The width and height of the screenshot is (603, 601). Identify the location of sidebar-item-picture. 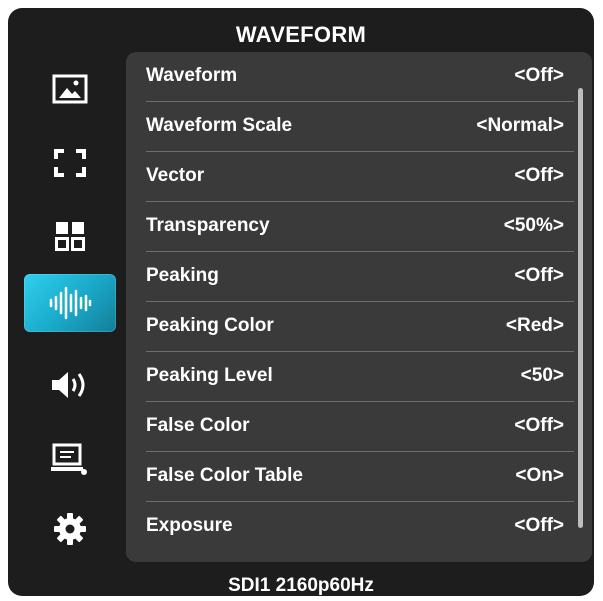
(70, 89).